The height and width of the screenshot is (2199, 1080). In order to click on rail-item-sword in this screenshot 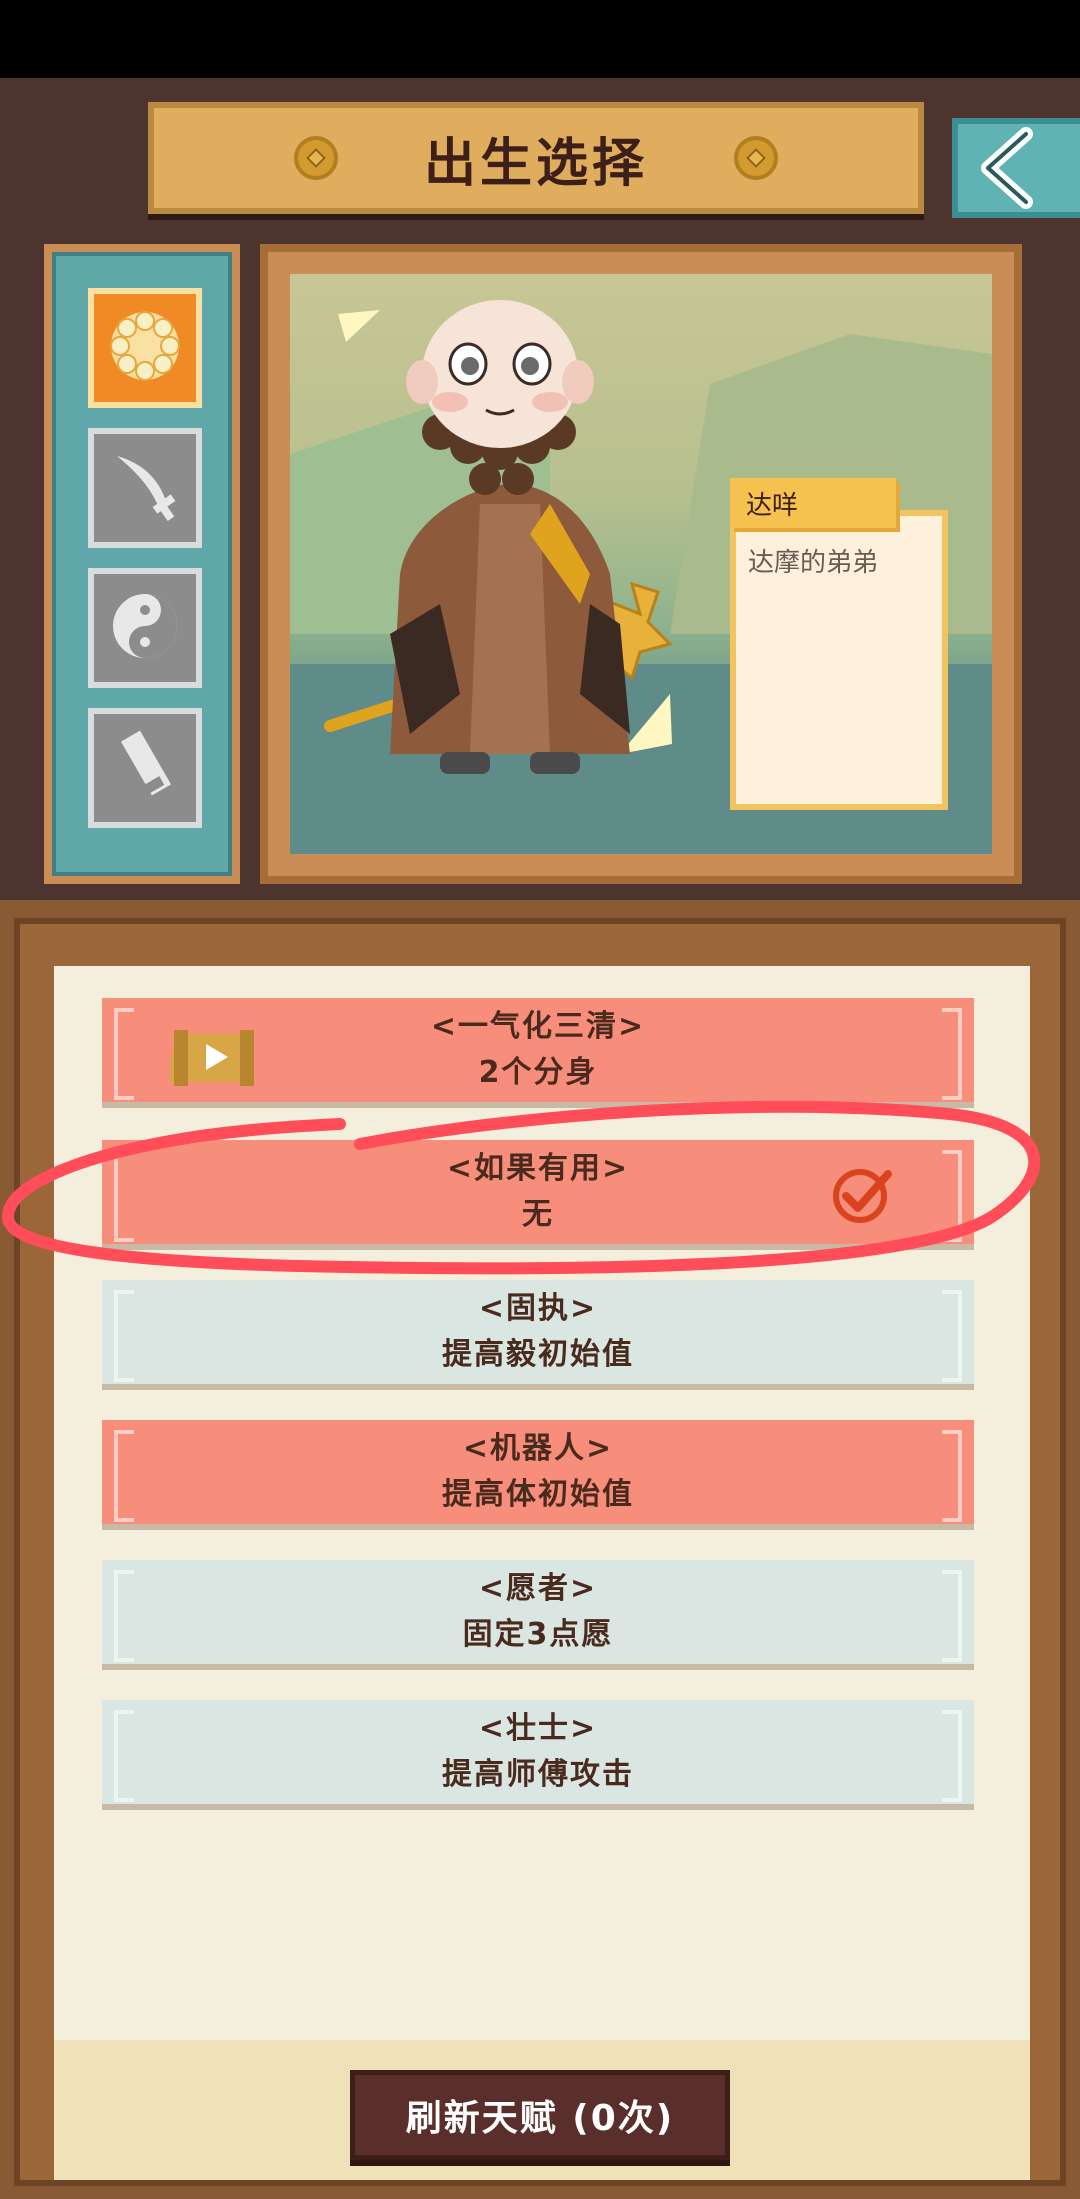, I will do `click(145, 488)`.